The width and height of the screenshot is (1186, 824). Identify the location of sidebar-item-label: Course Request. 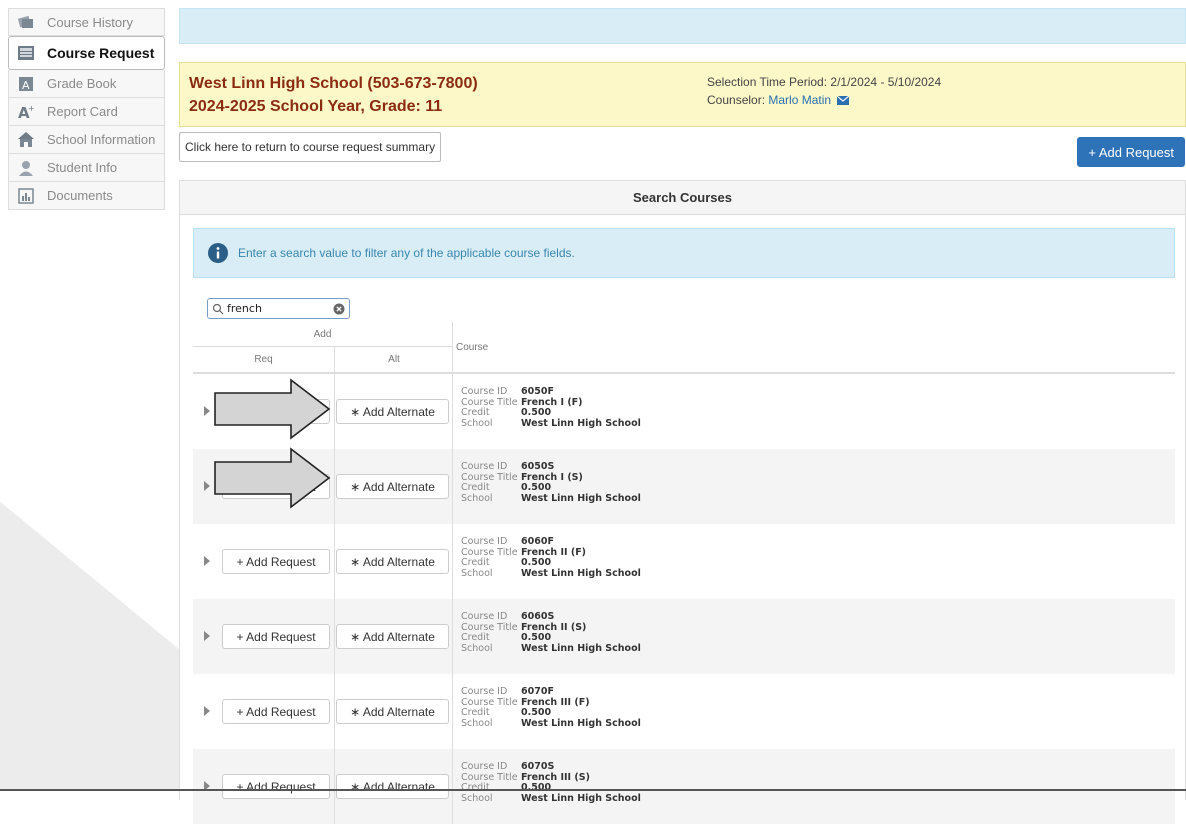
(101, 53).